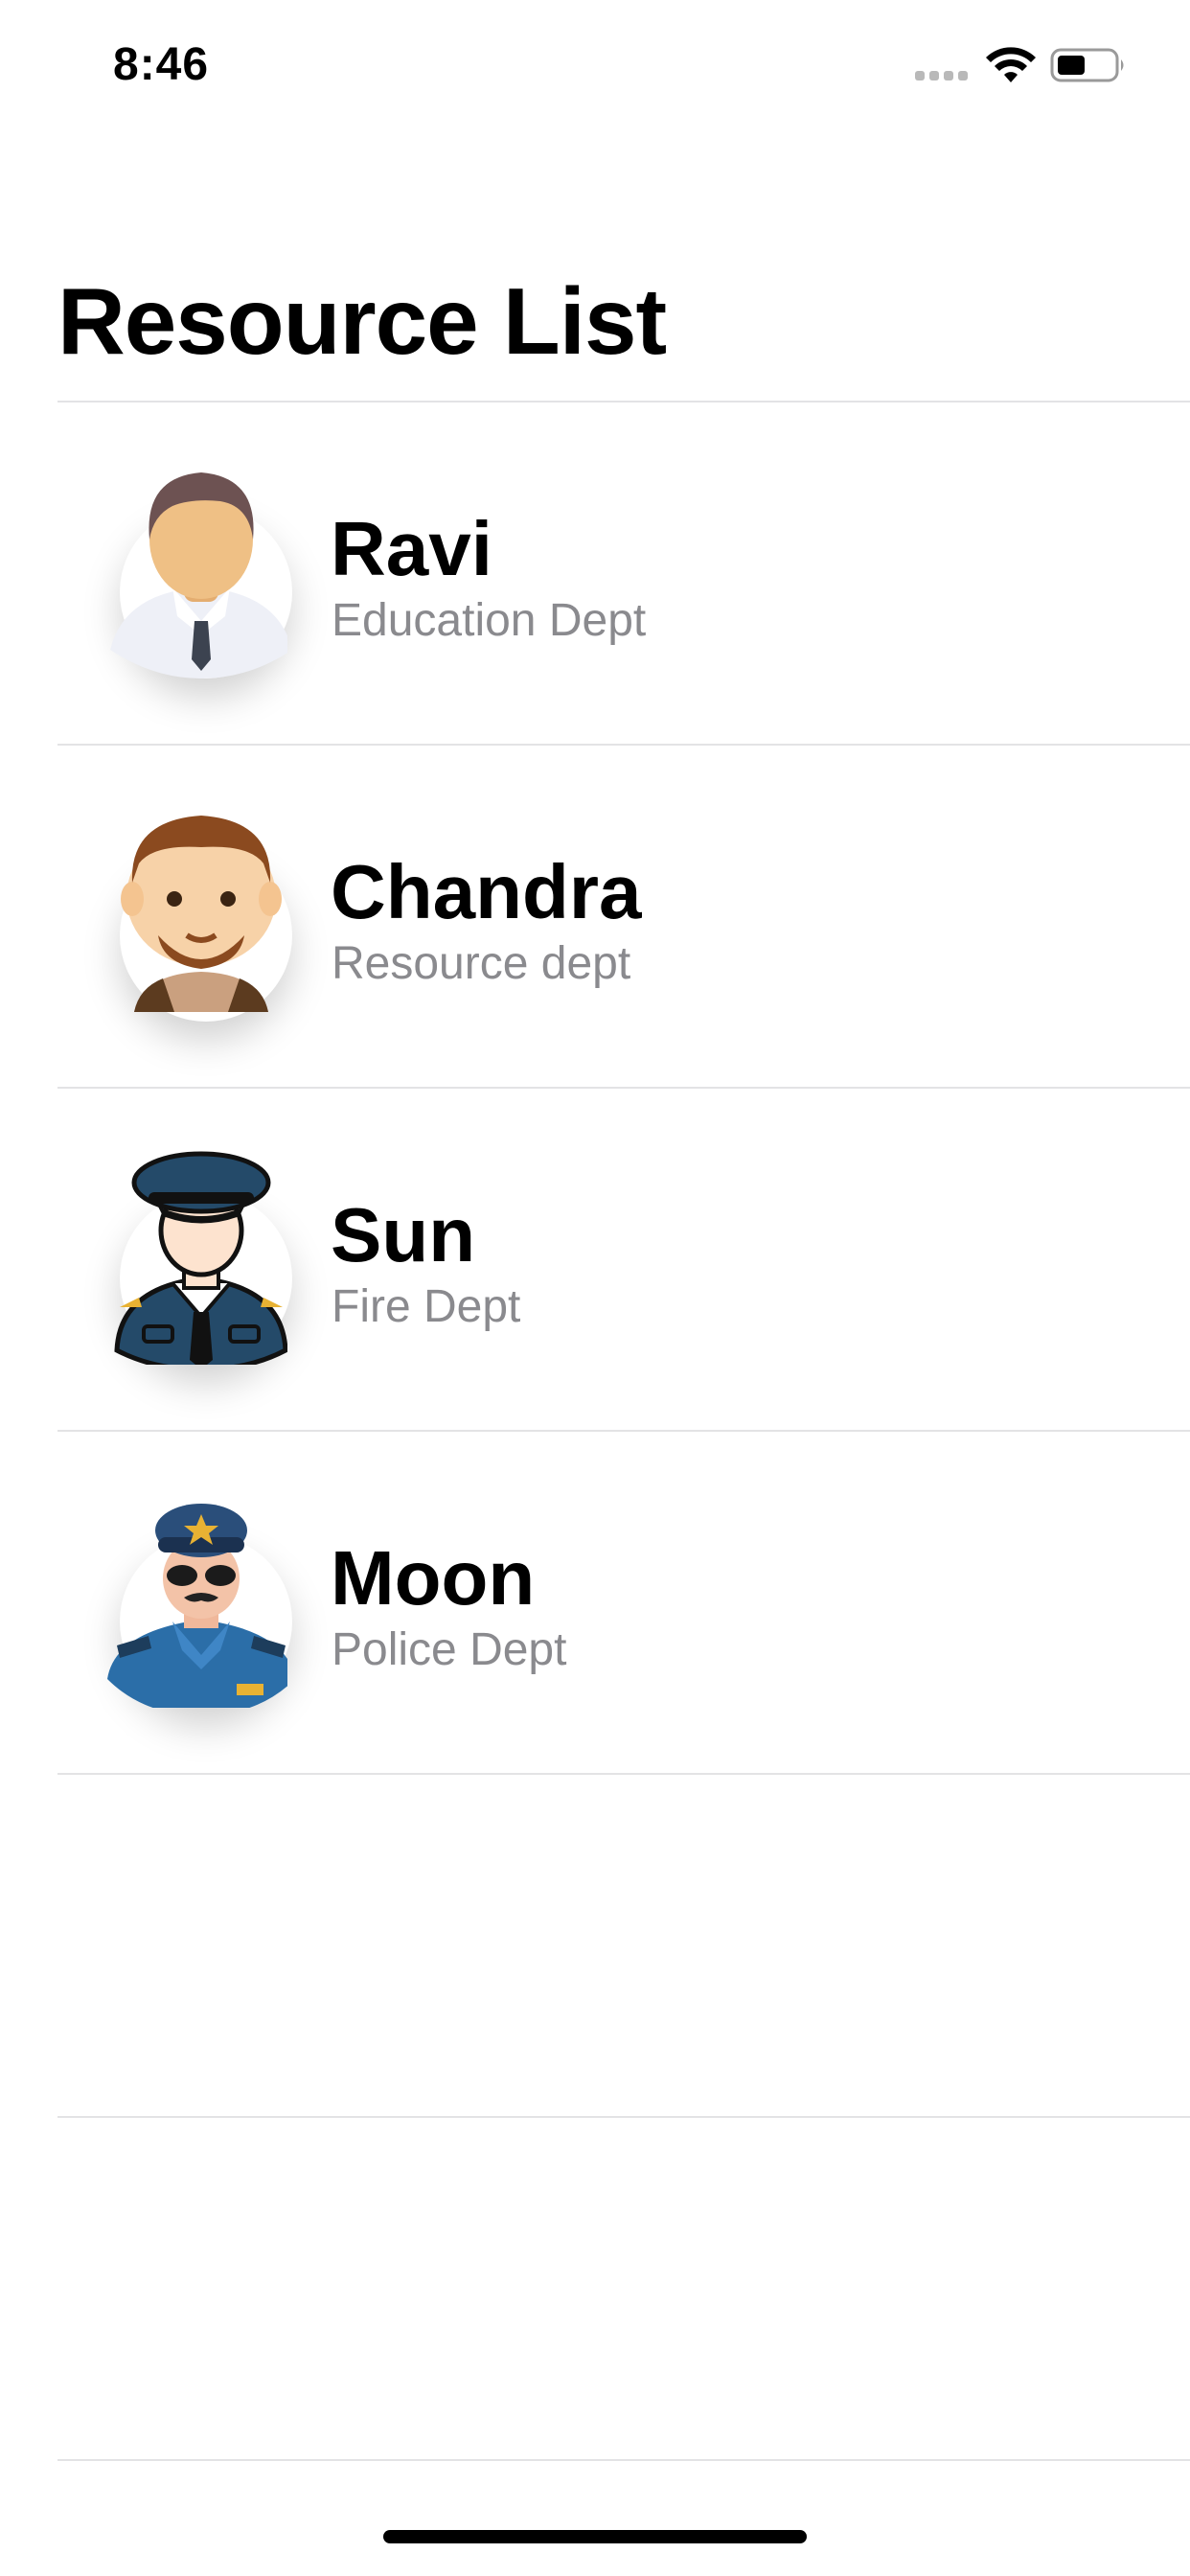 The height and width of the screenshot is (2576, 1190). What do you see at coordinates (162, 64) in the screenshot?
I see `status-time: 8:46` at bounding box center [162, 64].